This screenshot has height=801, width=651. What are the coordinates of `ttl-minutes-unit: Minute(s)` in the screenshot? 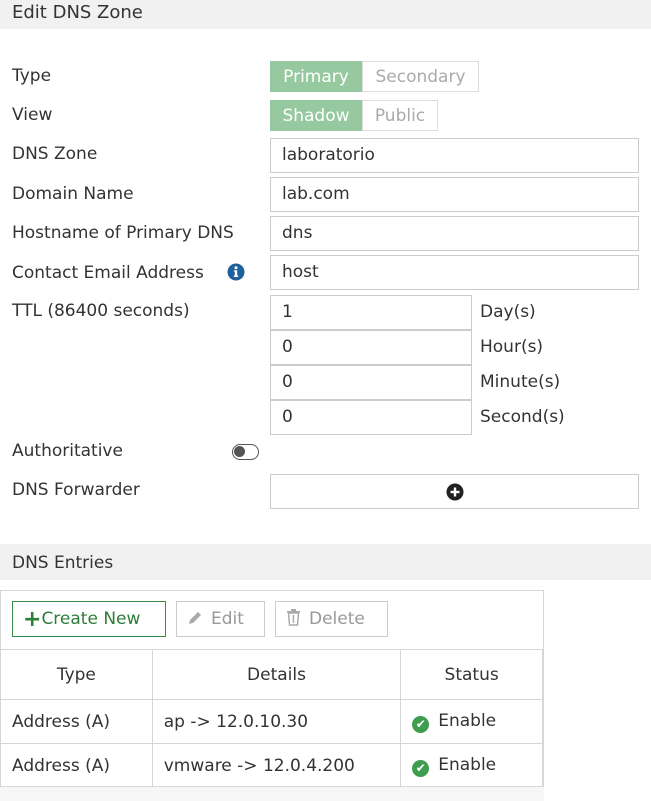 It's located at (520, 382).